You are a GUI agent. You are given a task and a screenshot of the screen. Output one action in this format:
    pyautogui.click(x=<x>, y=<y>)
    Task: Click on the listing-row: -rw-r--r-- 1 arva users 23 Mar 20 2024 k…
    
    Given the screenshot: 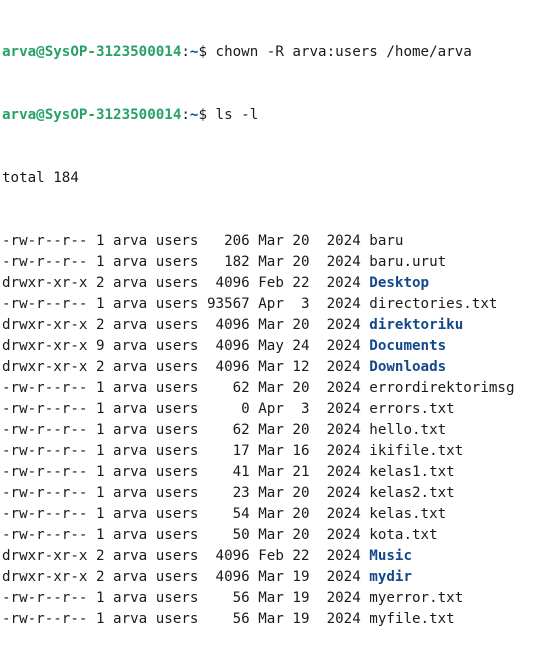 What is the action you would take?
    pyautogui.click(x=277, y=493)
    